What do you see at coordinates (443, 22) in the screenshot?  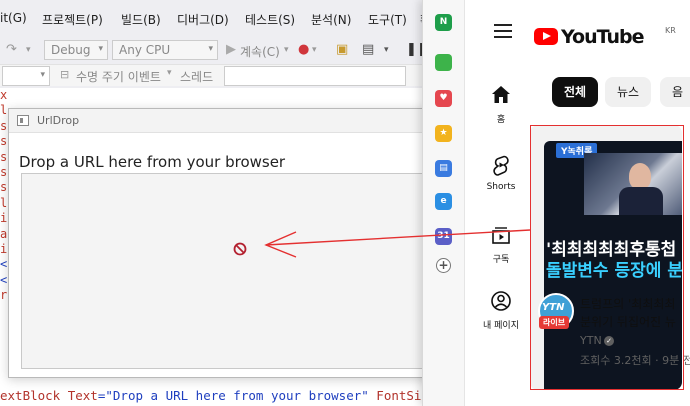 I see `sidebar-app-n-icon: N` at bounding box center [443, 22].